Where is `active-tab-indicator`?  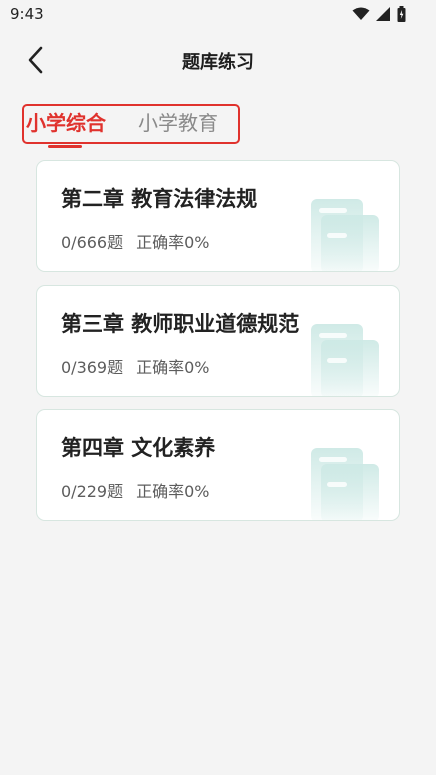
active-tab-indicator is located at coordinates (65, 146).